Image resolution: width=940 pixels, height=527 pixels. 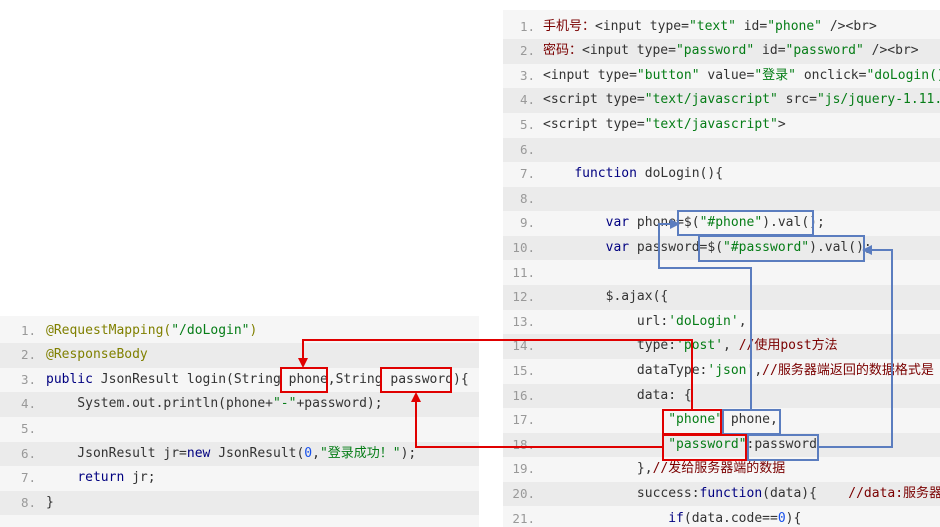 What do you see at coordinates (523, 469) in the screenshot?
I see `line-number: 19.` at bounding box center [523, 469].